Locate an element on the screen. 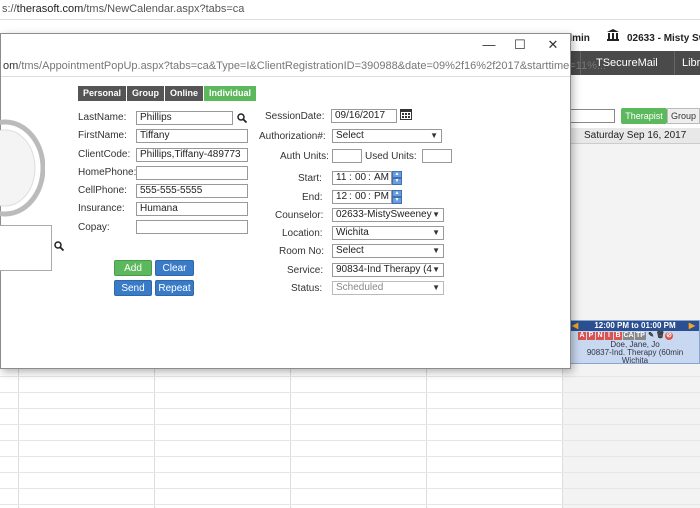  copay-label: Copay: is located at coordinates (94, 227).